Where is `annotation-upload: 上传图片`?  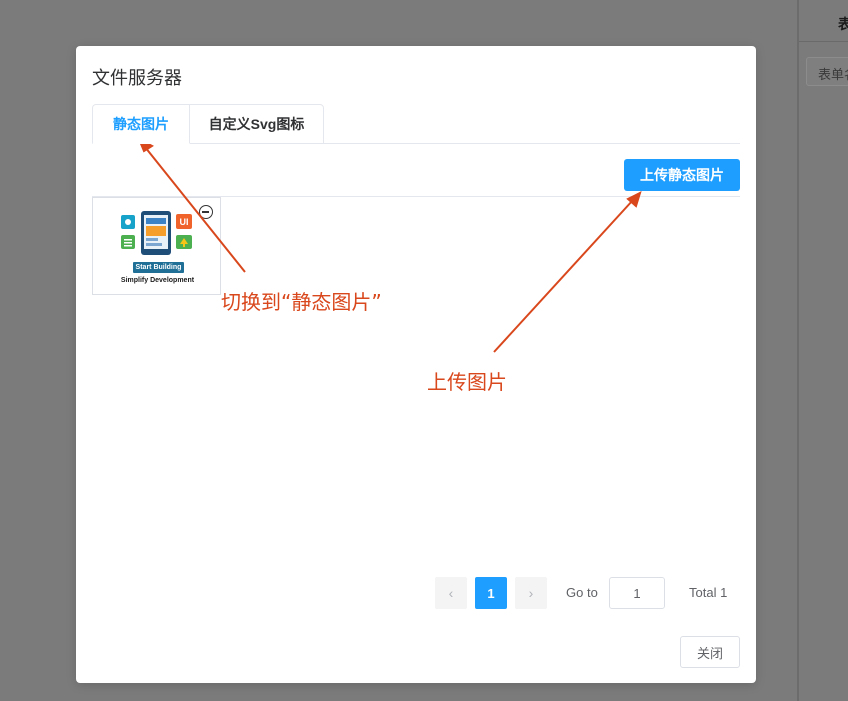
annotation-upload: 上传图片 is located at coordinates (467, 382).